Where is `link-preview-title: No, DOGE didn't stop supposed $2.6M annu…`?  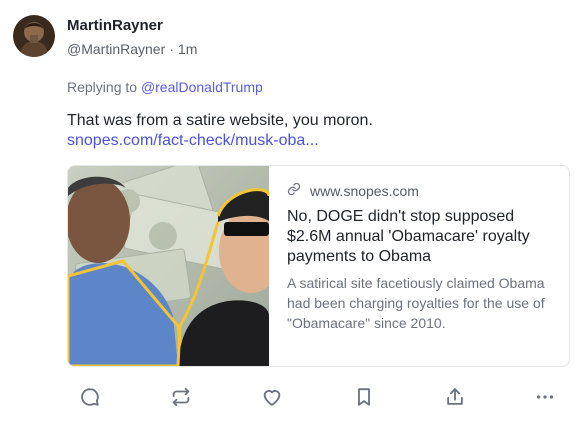 link-preview-title: No, DOGE didn't stop supposed $2.6M annu… is located at coordinates (408, 236).